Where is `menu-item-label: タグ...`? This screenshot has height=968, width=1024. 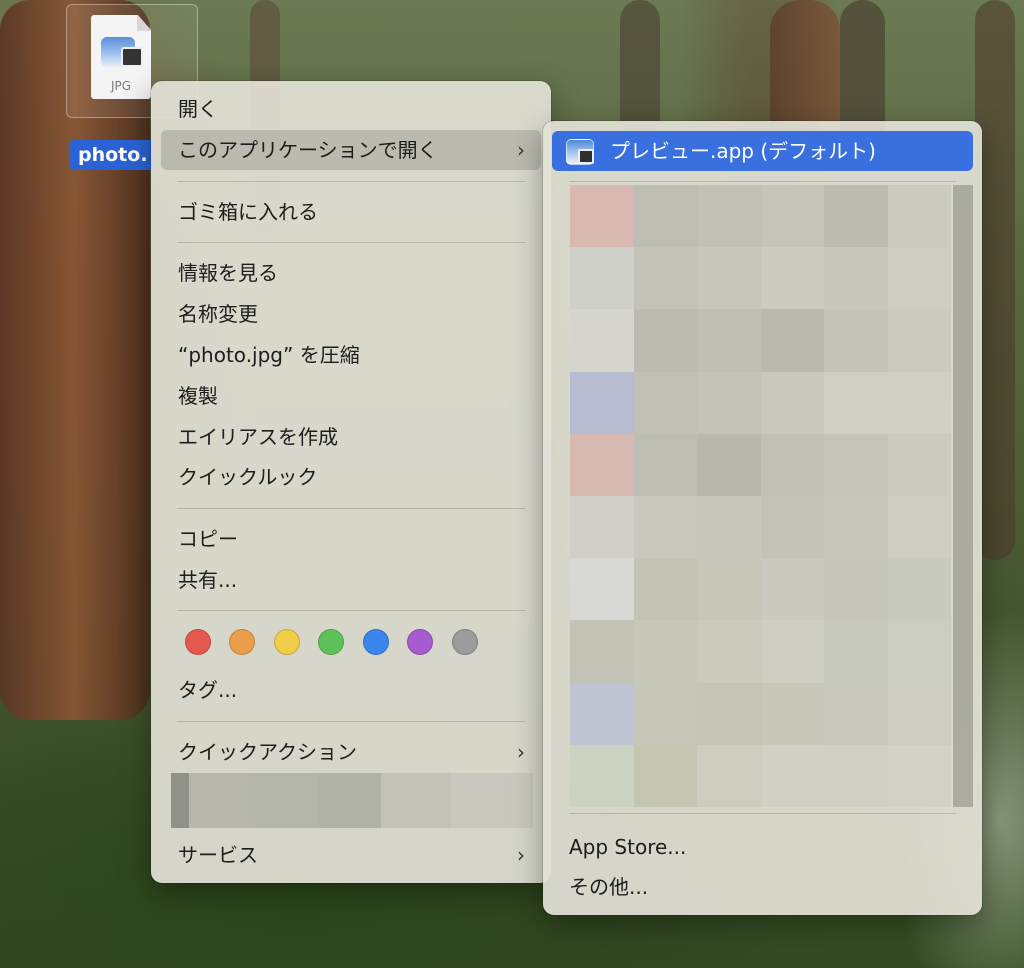
menu-item-label: タグ... is located at coordinates (208, 690).